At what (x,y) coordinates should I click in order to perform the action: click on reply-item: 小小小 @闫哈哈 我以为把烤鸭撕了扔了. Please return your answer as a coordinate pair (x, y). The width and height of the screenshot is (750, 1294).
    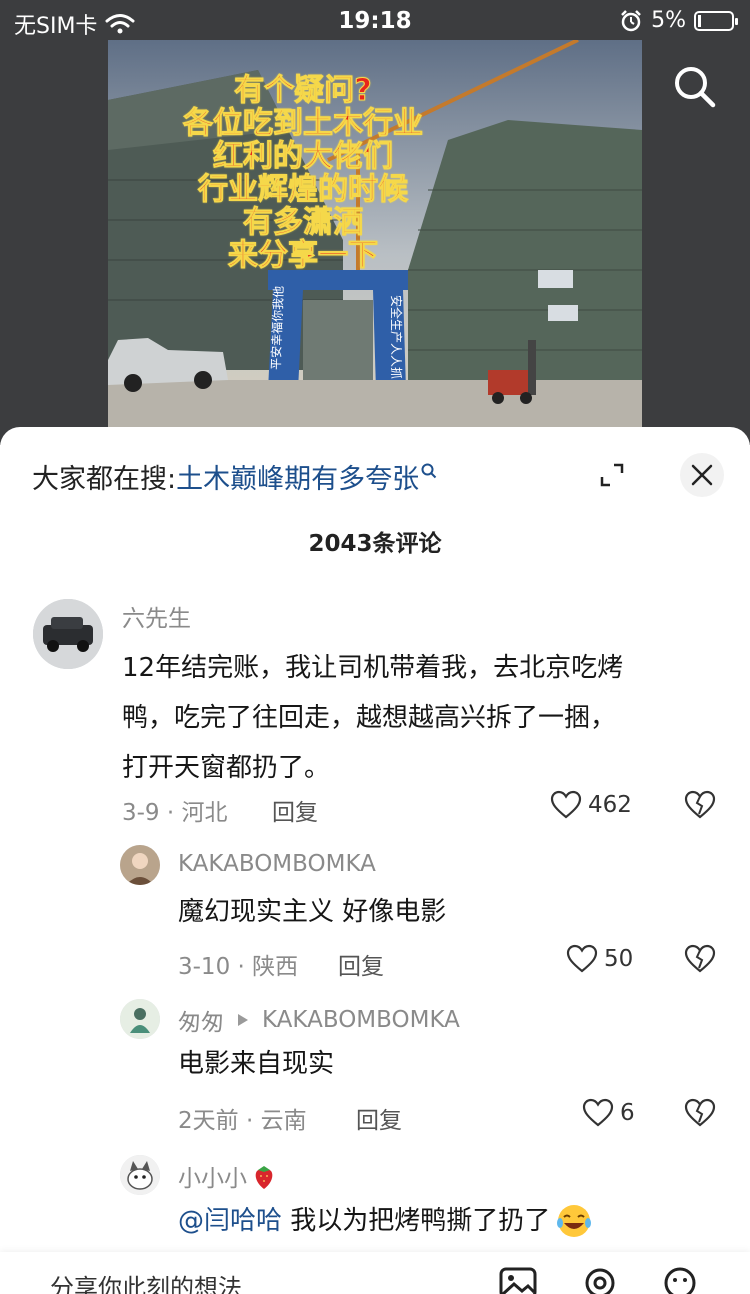
    Looking at the image, I should click on (375, 1208).